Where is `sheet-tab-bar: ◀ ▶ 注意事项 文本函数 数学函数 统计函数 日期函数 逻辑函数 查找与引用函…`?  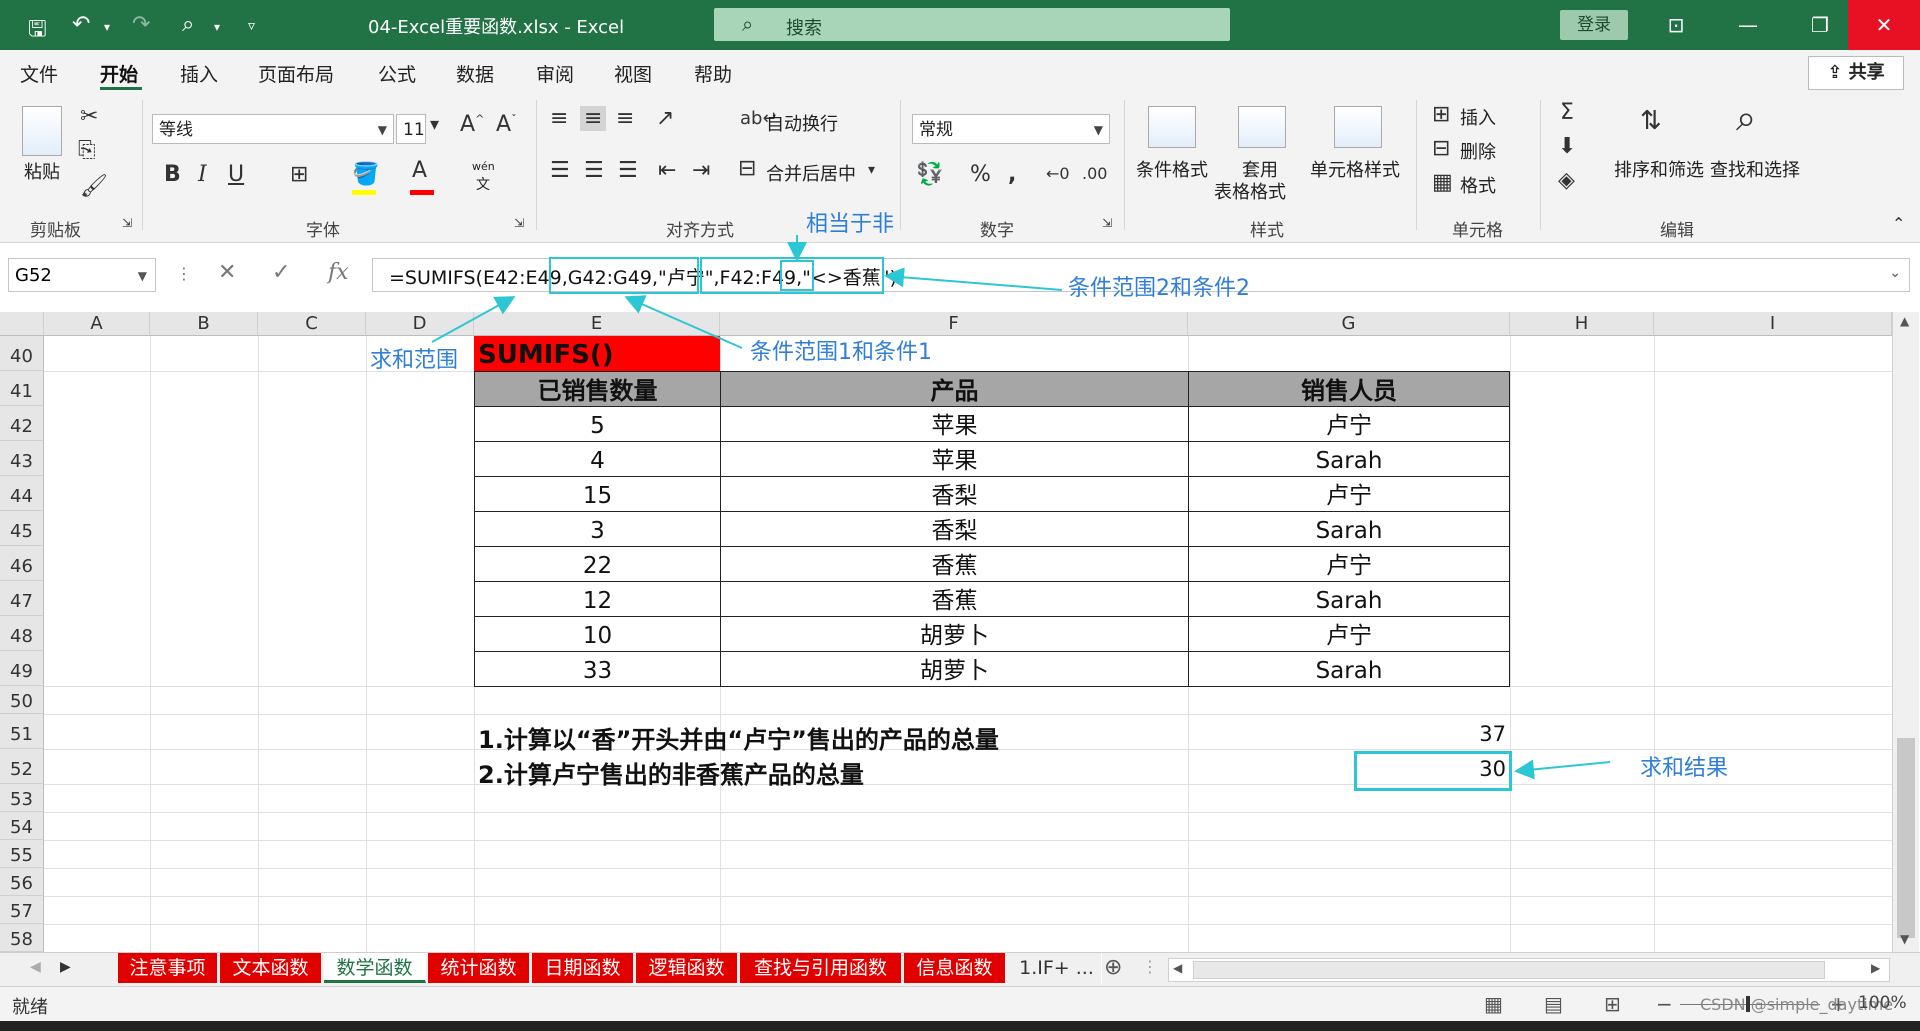 sheet-tab-bar: ◀ ▶ 注意事项 文本函数 数学函数 统计函数 日期函数 逻辑函数 查找与引用函… is located at coordinates (960, 969).